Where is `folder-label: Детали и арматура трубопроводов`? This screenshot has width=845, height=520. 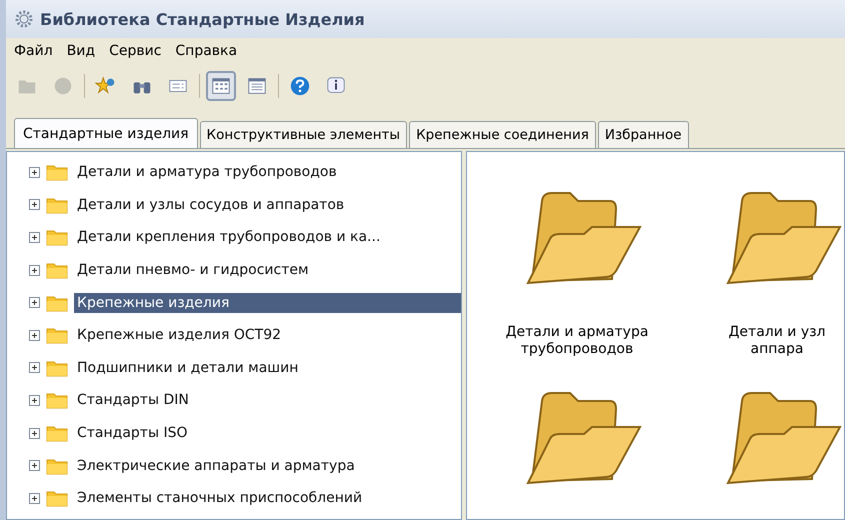
folder-label: Детали и арматура трубопроводов is located at coordinates (577, 341).